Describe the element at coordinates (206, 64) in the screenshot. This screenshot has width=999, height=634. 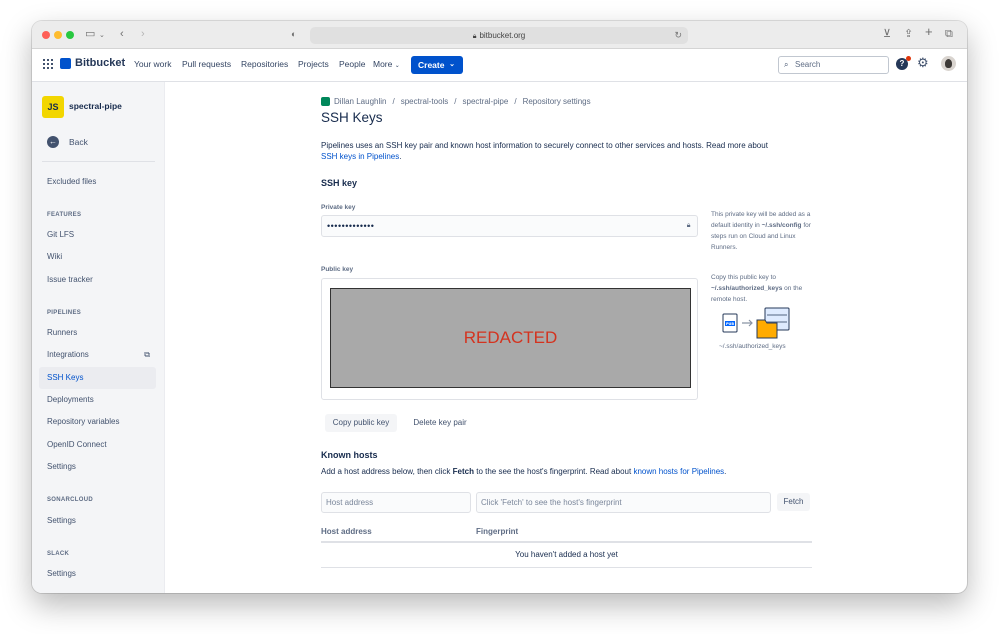
I see `nav-pull-requests: Pull requests` at that location.